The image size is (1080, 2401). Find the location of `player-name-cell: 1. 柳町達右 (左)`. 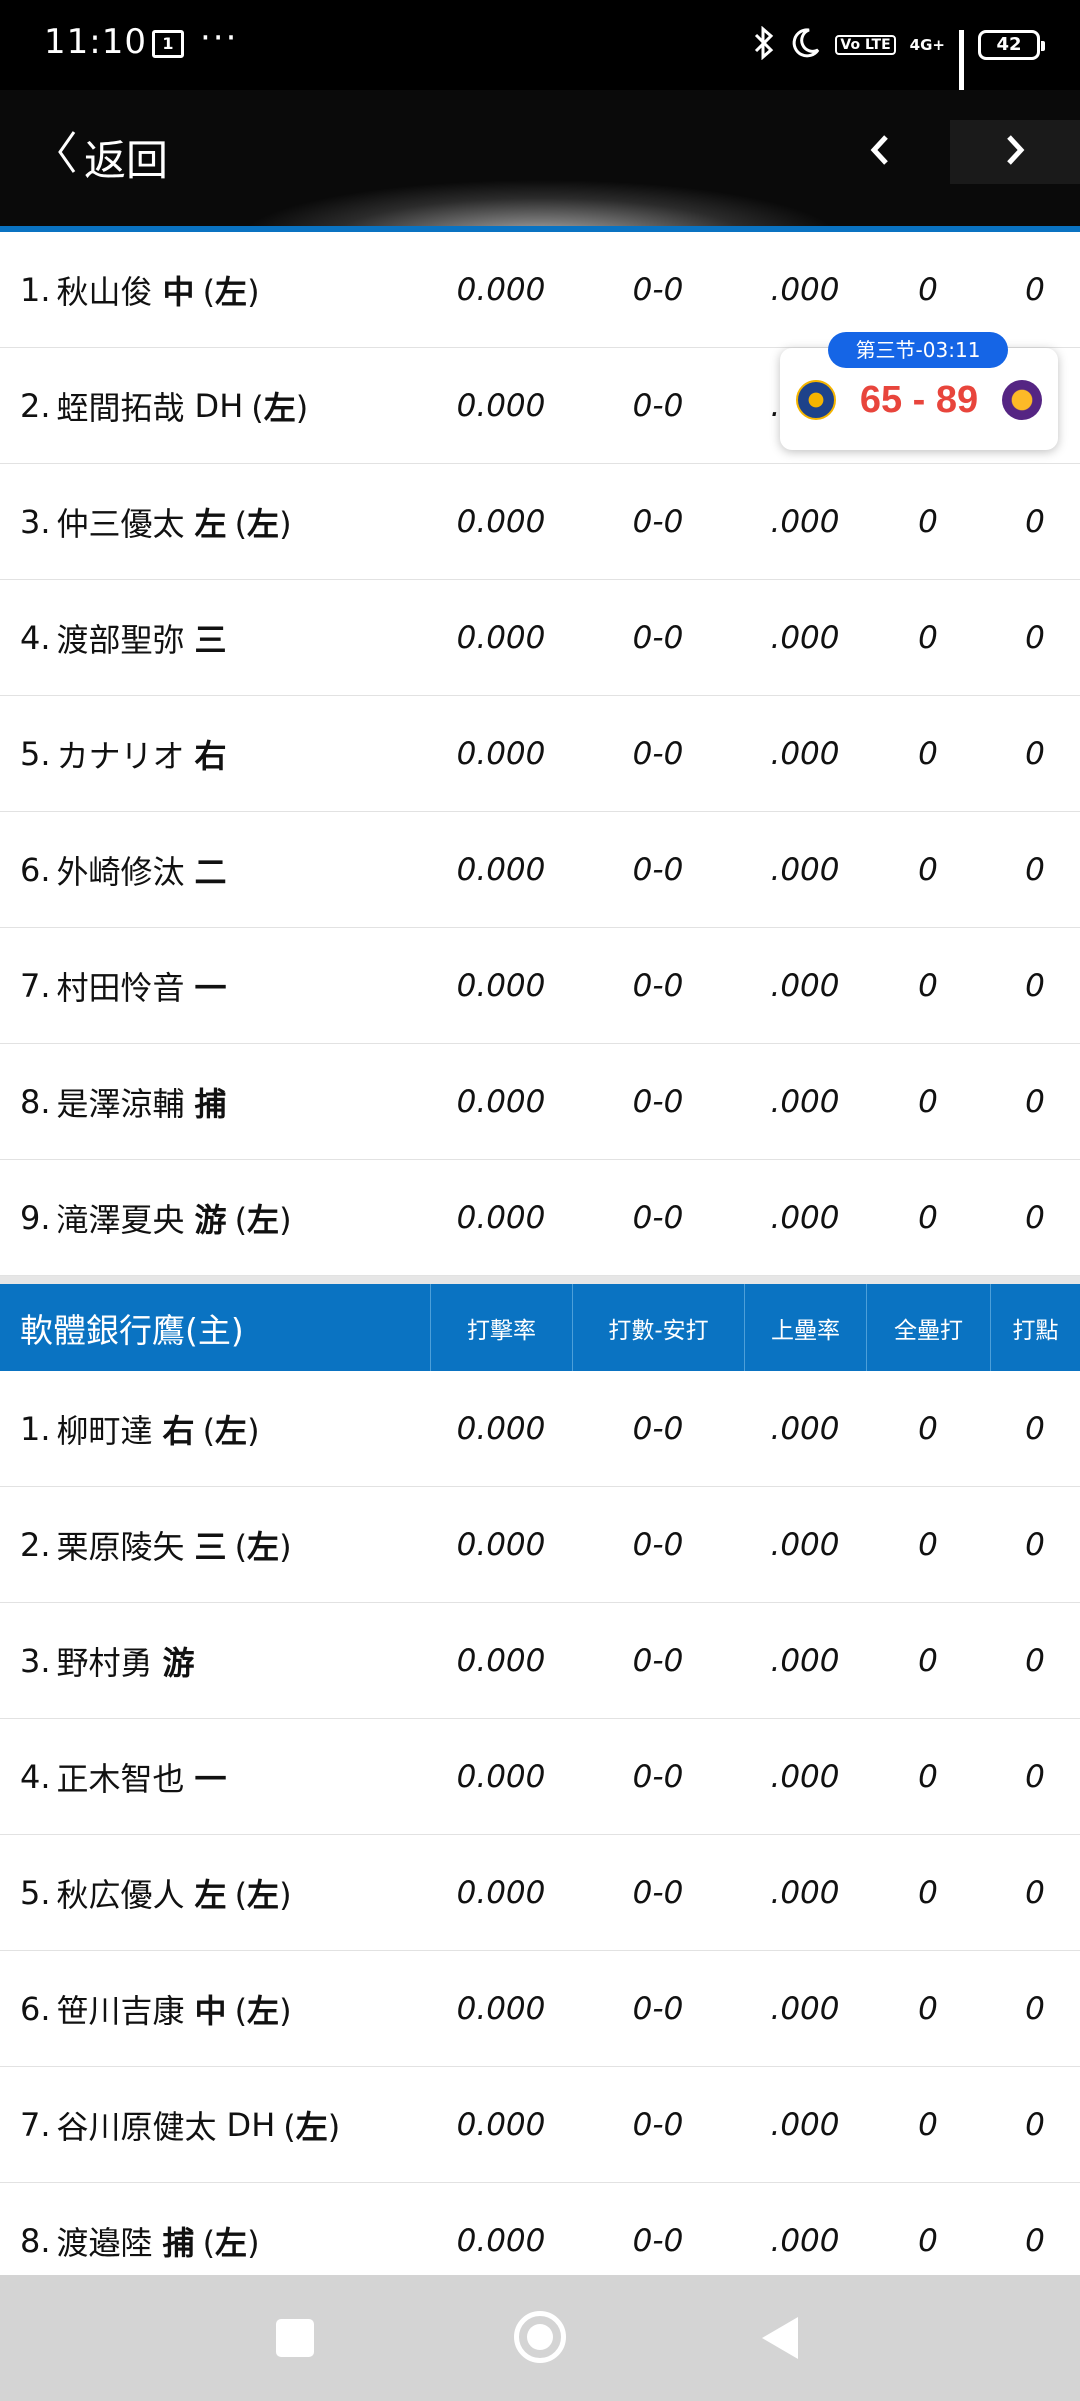

player-name-cell: 1. 柳町達右 (左) is located at coordinates (215, 1429).